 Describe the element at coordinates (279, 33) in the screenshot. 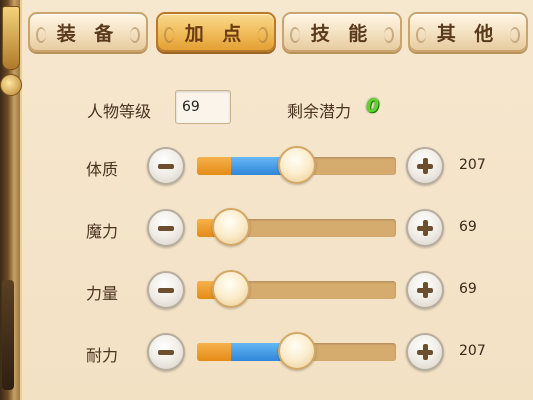

I see `tab-bar: 装 备 加 点 技 能 其 他` at that location.